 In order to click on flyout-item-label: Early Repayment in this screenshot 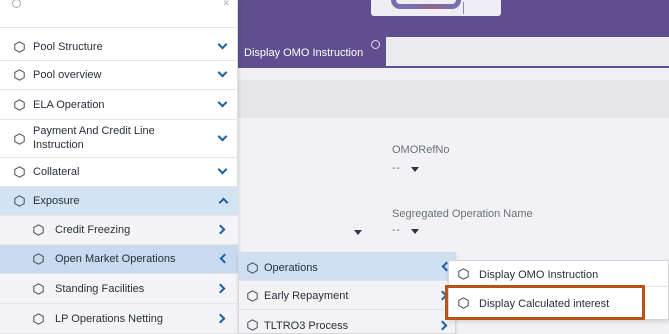, I will do `click(306, 296)`.